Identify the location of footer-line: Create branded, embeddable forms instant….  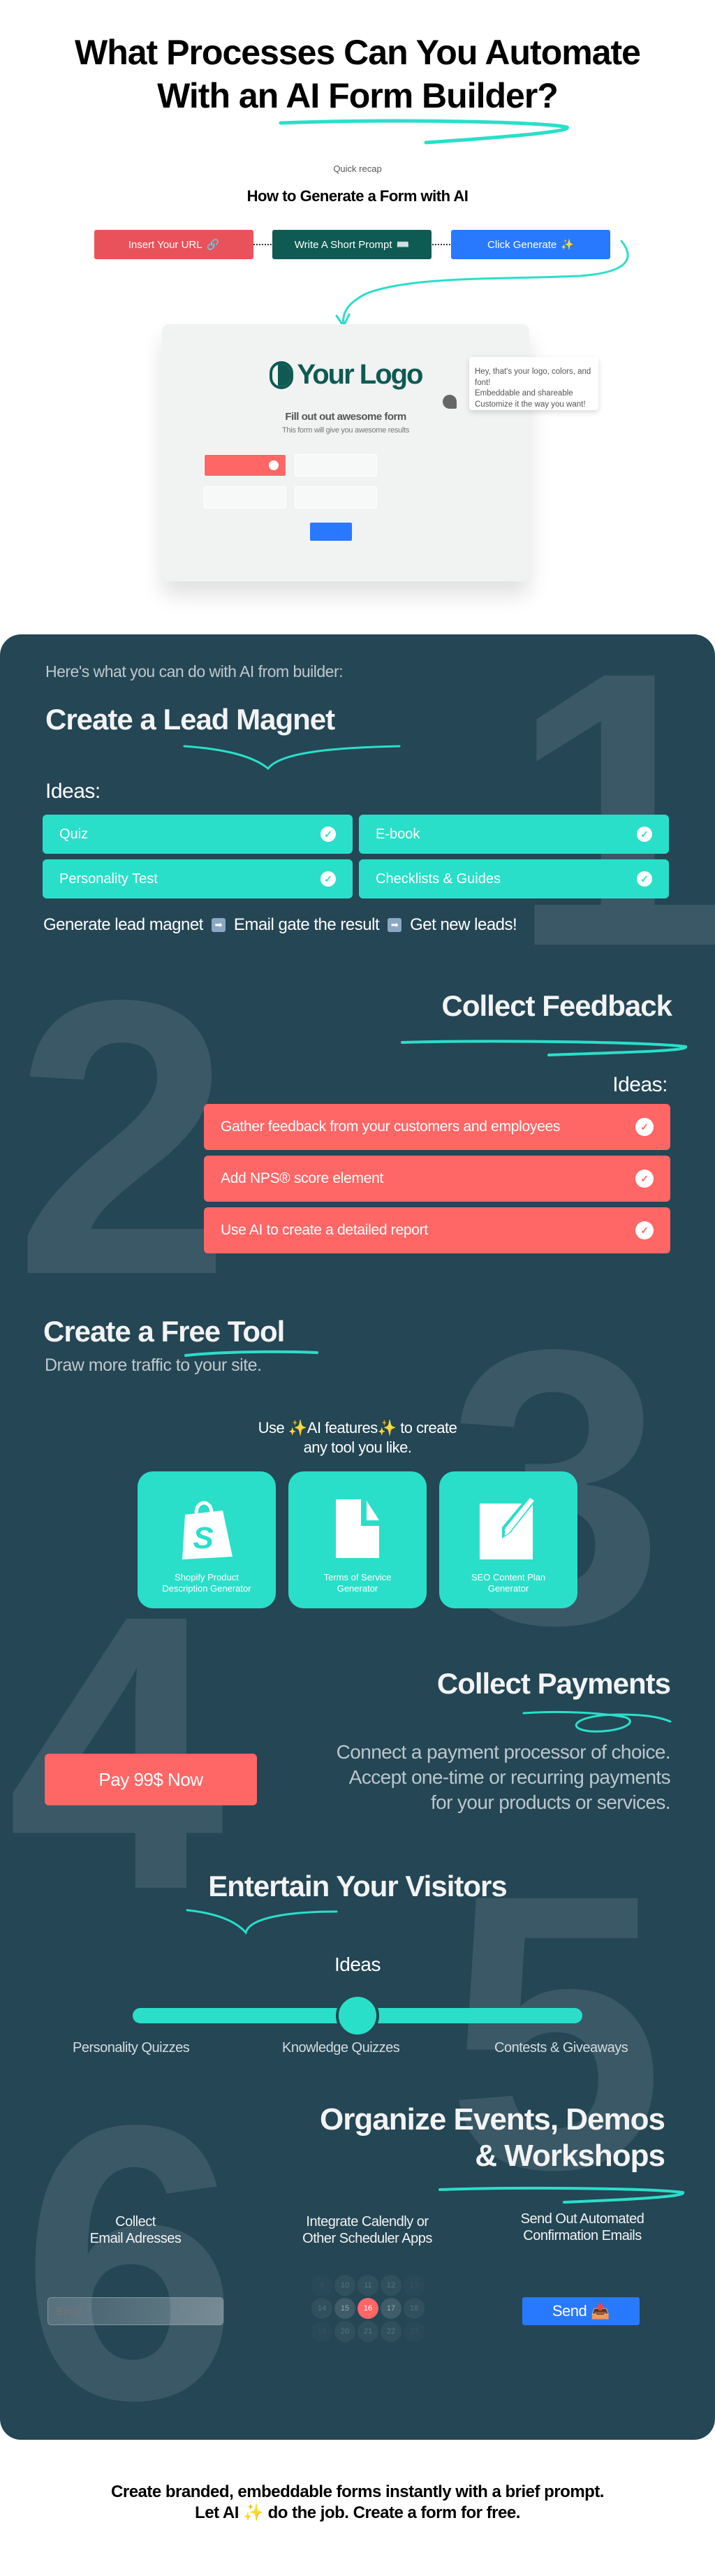
(357, 2491).